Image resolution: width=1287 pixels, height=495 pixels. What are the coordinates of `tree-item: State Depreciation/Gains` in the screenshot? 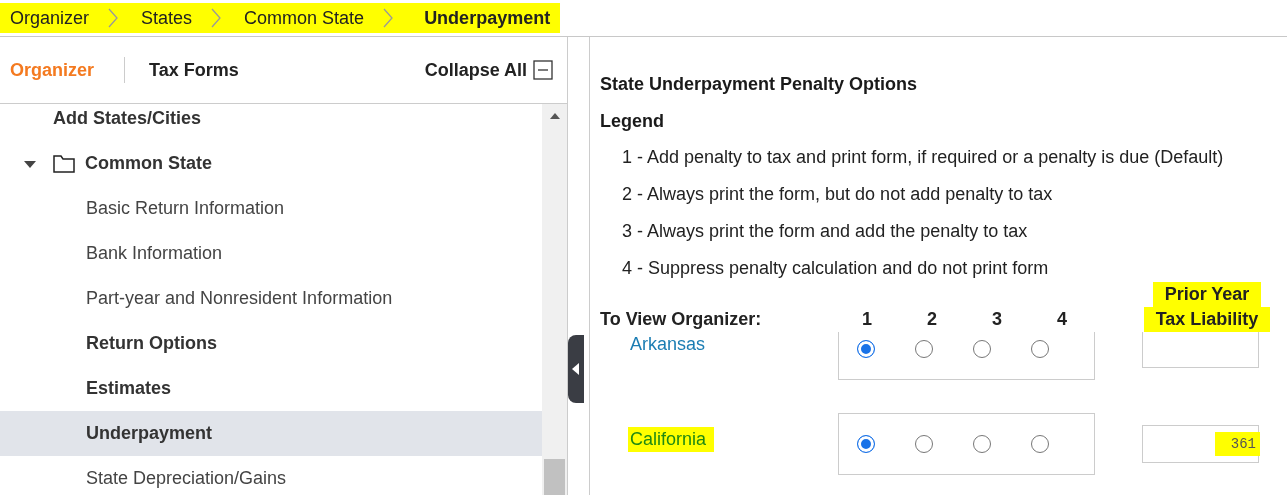 It's located at (271, 475).